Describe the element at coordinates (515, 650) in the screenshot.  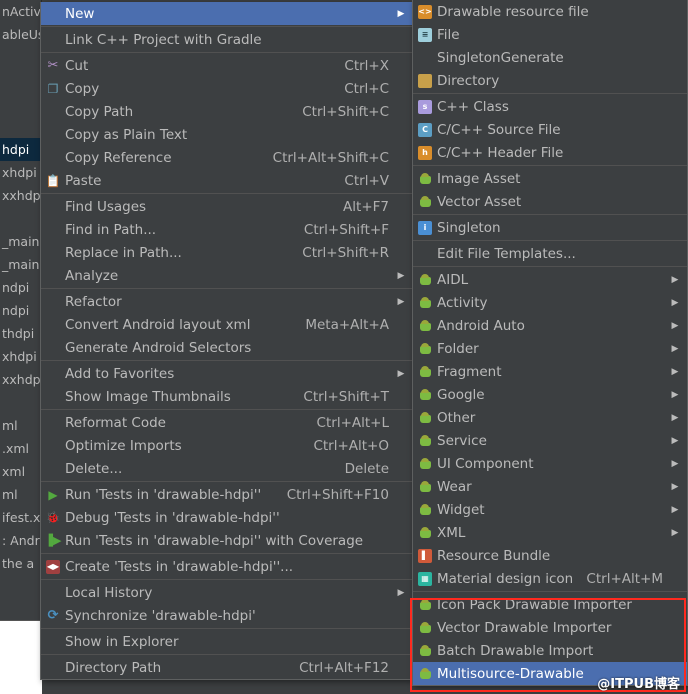
I see `menu-item-label: Batch Drawable Import` at that location.